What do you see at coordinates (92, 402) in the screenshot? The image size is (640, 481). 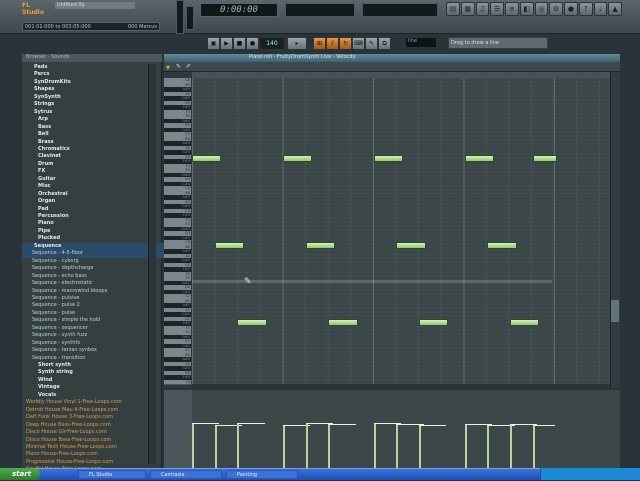 I see `browser-loop-file: Worldly House Vinyl 1-Free-Loops.com` at bounding box center [92, 402].